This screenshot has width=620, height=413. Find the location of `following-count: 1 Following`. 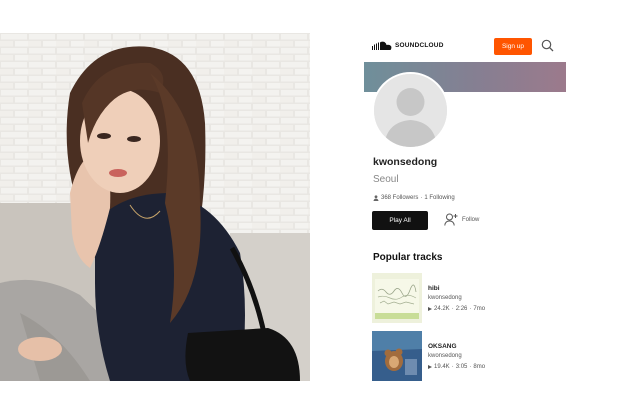

following-count: 1 Following is located at coordinates (439, 198).